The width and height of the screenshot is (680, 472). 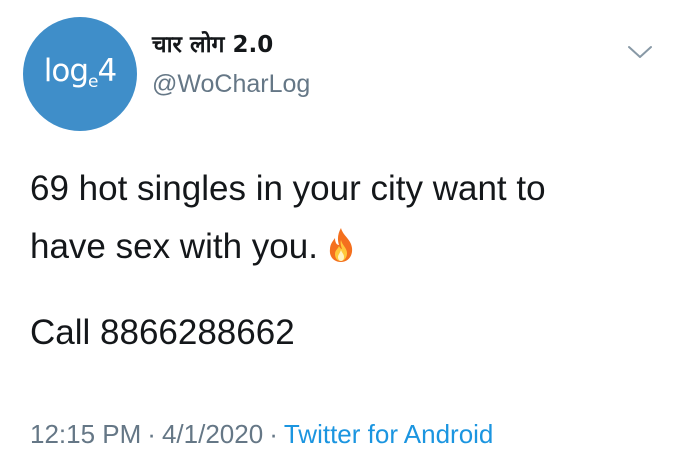 I want to click on tweet-source-link: Twitter for Android, so click(x=389, y=434).